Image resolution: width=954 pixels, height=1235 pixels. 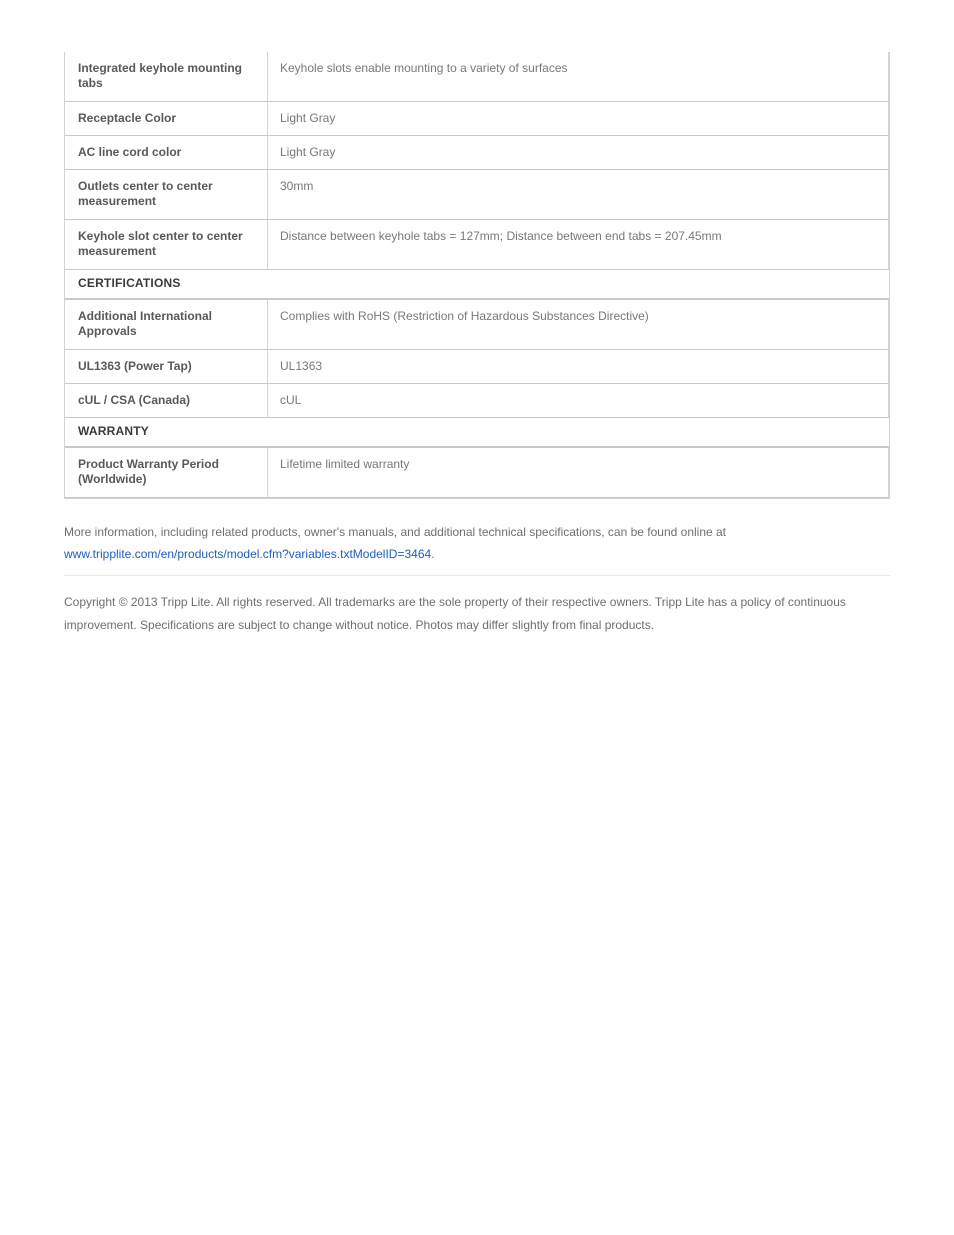 What do you see at coordinates (433, 554) in the screenshot?
I see `link-trailing-period: .` at bounding box center [433, 554].